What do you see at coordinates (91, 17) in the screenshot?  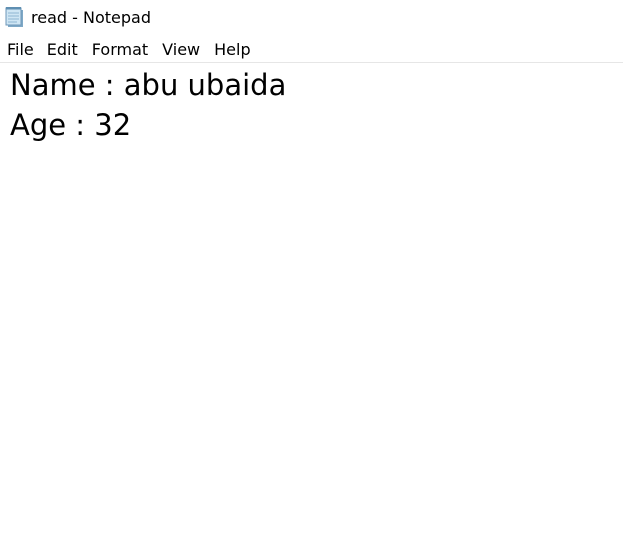 I see `window-title: read - Notepad` at bounding box center [91, 17].